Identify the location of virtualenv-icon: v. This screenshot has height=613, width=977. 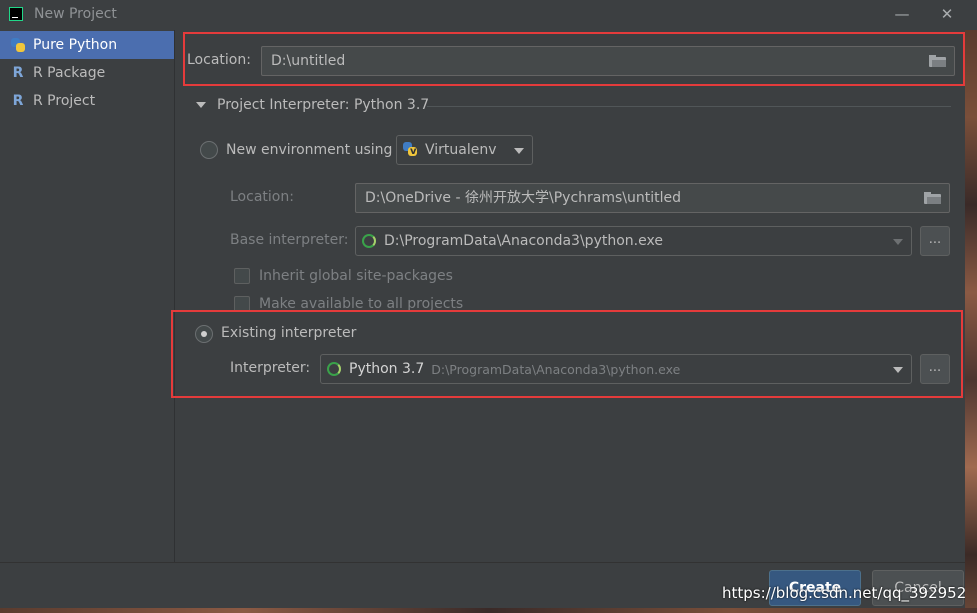
(411, 150).